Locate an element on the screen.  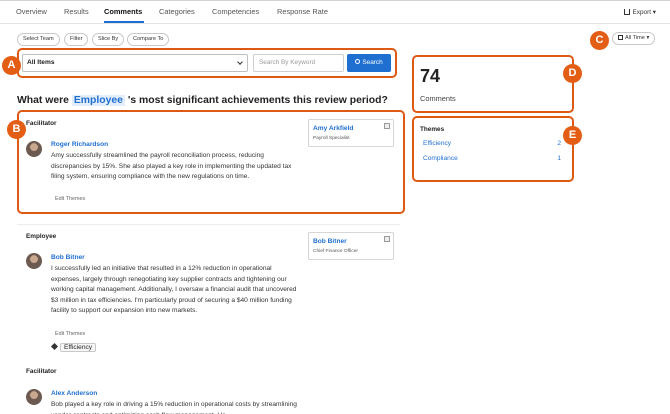
callout-b: B is located at coordinates (16, 129).